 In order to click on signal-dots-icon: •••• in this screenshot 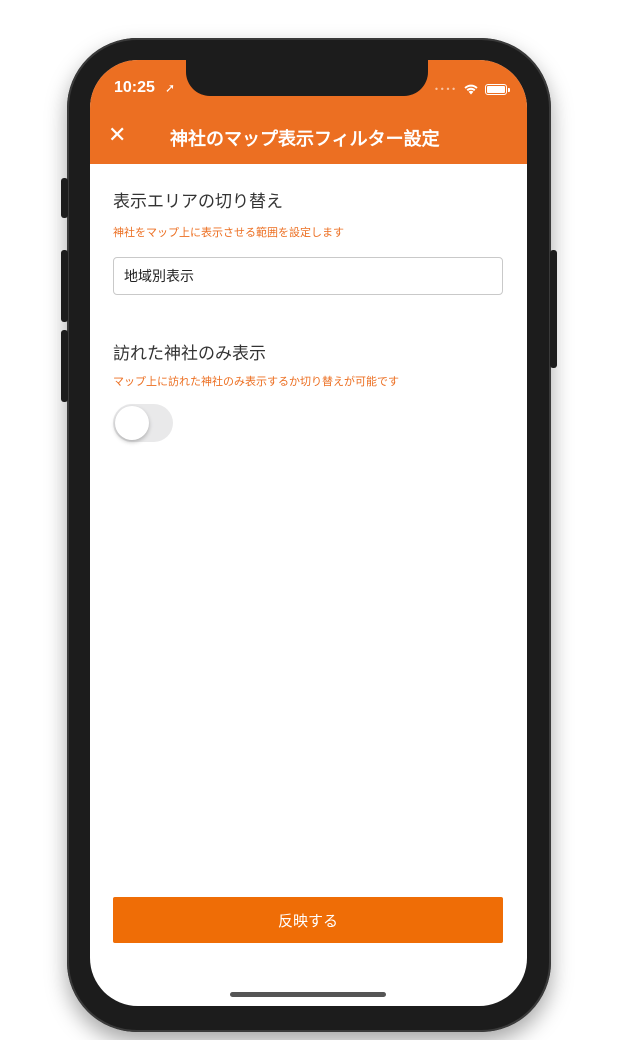, I will do `click(445, 89)`.